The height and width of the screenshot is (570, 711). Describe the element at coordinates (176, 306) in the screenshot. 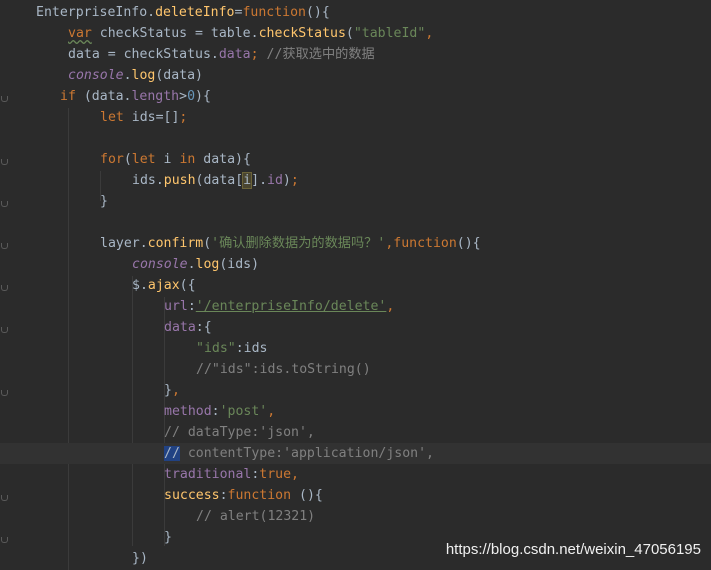

I see `code-token: url` at that location.